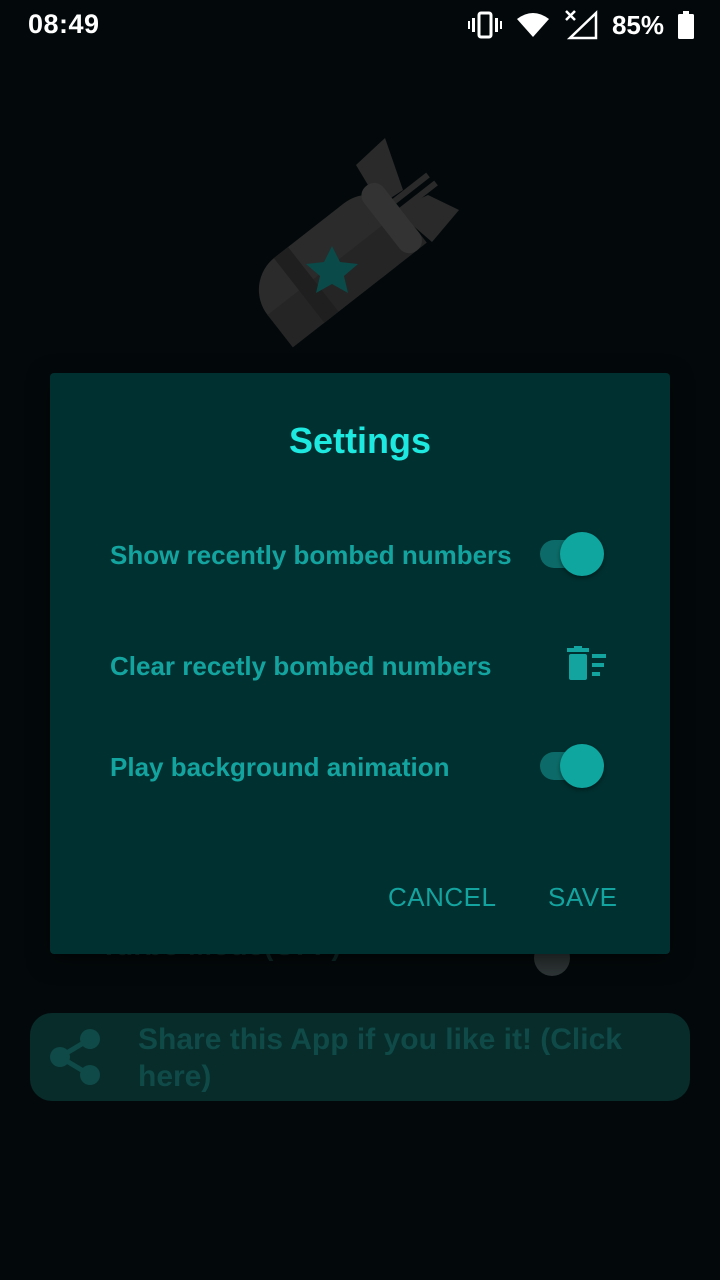 Image resolution: width=720 pixels, height=1280 pixels. Describe the element at coordinates (75, 1057) in the screenshot. I see `share-icon` at that location.